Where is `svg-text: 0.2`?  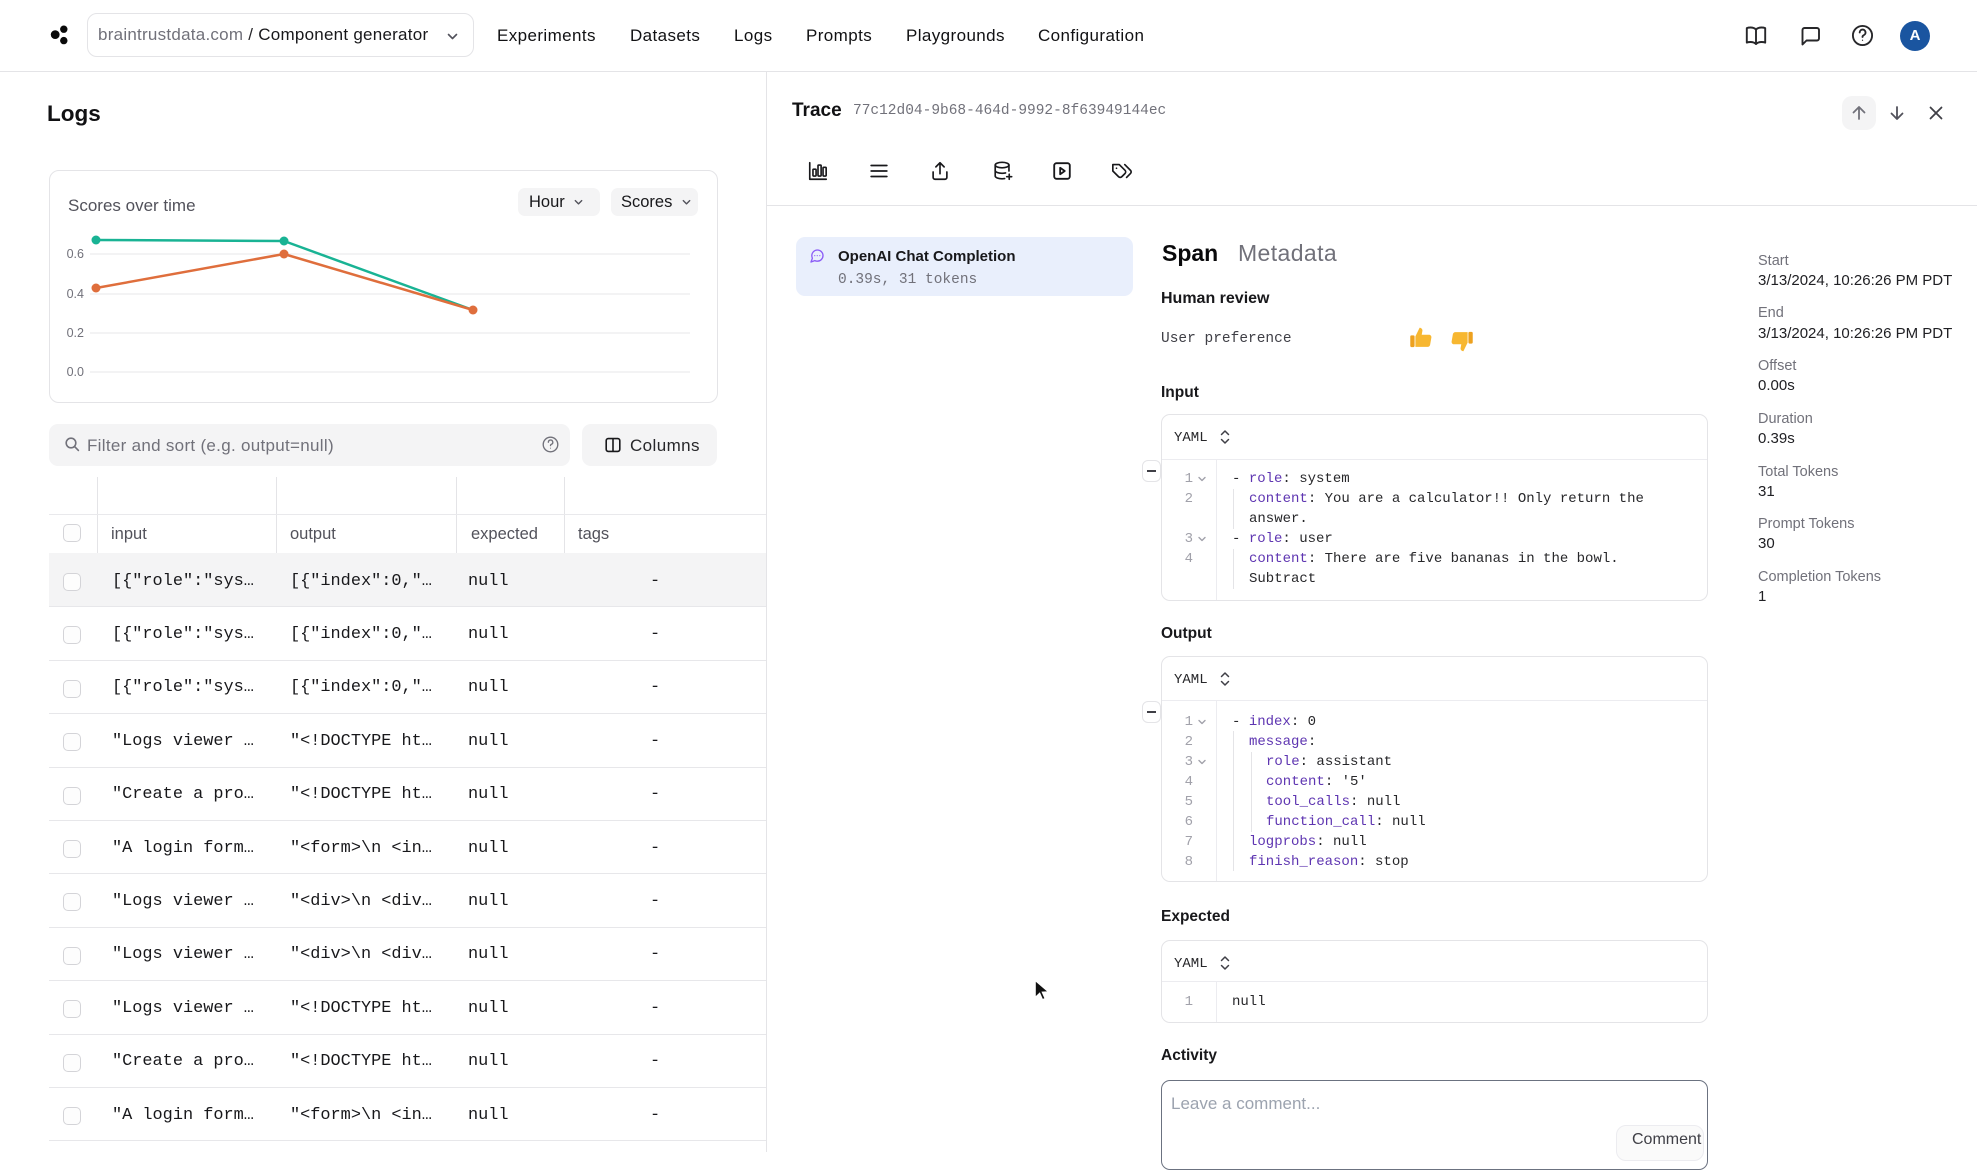 svg-text: 0.2 is located at coordinates (75, 333).